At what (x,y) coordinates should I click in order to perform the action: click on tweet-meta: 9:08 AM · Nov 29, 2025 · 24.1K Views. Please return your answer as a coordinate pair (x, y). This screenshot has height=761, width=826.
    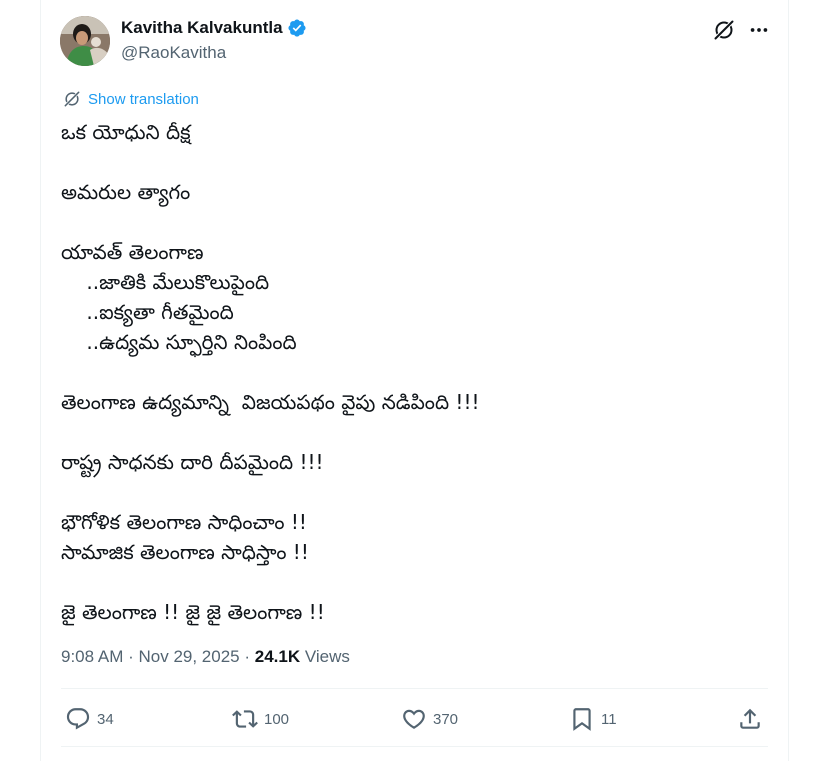
    Looking at the image, I should click on (205, 657).